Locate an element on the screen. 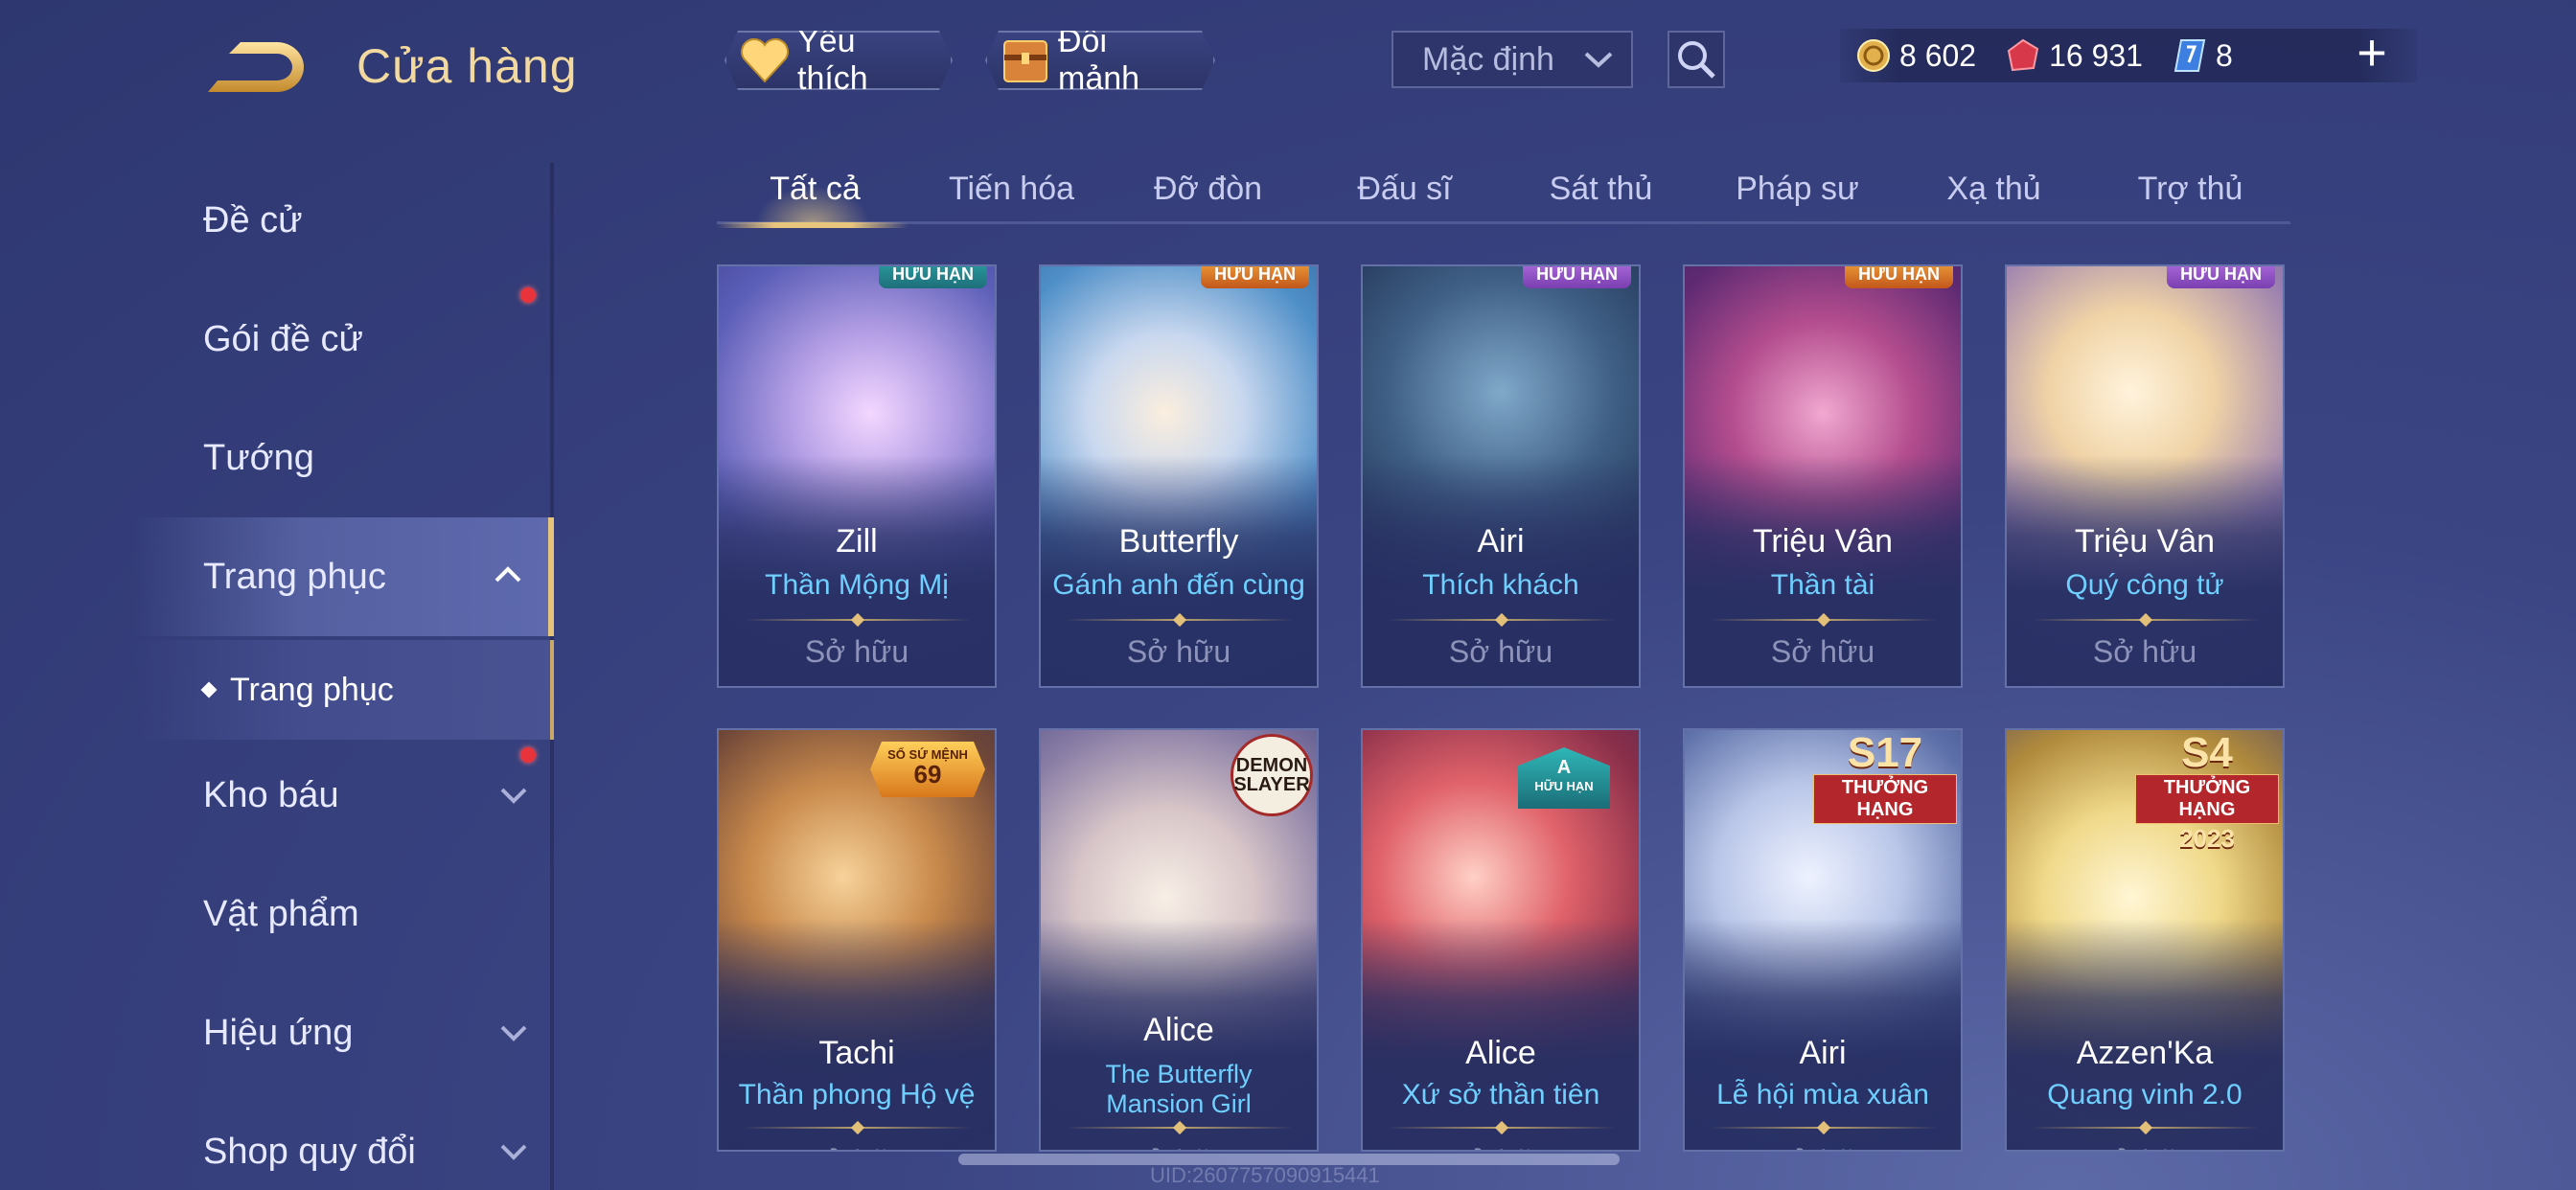 This screenshot has width=2576, height=1190. sidebar-item-recommended: Đề cử is located at coordinates (344, 221).